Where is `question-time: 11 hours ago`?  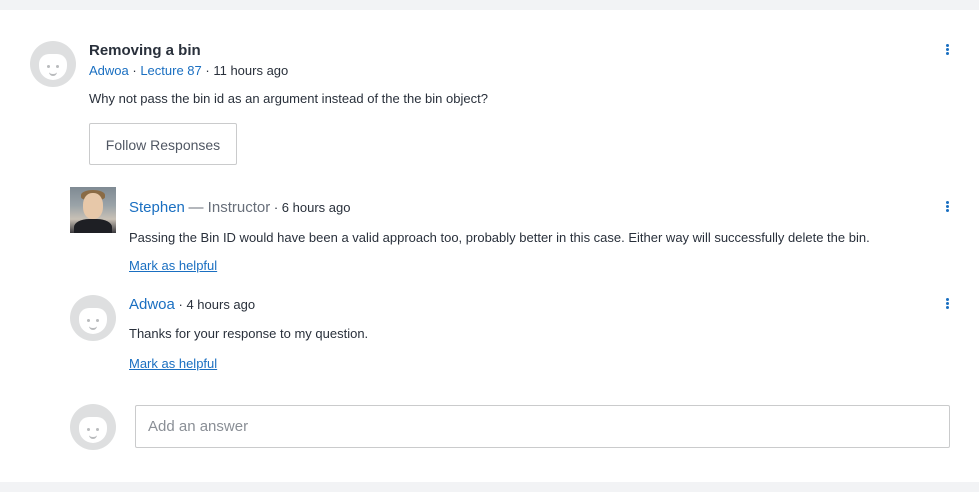
question-time: 11 hours ago is located at coordinates (251, 70).